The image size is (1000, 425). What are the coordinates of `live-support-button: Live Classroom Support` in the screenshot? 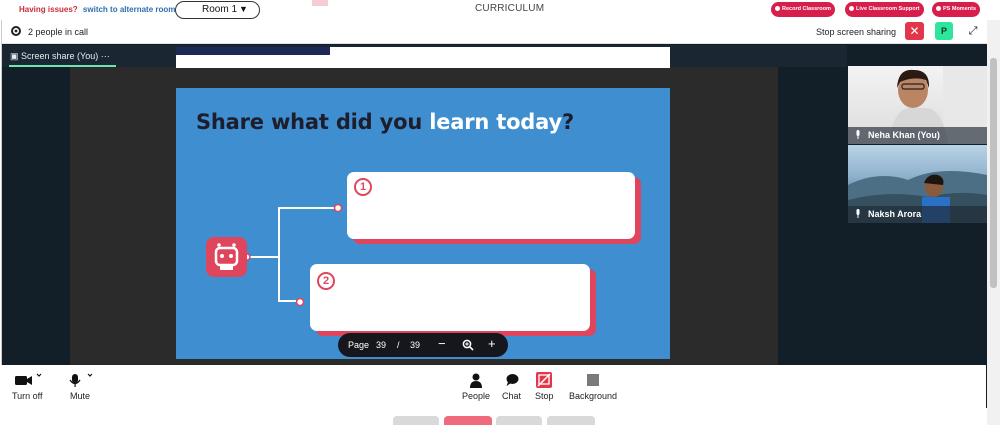 It's located at (884, 9).